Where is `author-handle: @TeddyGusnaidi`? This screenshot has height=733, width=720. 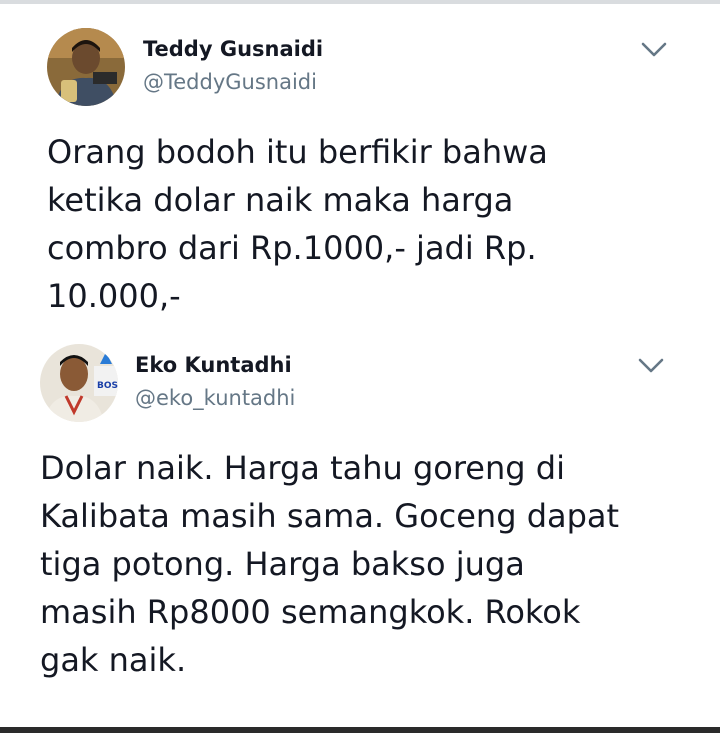
author-handle: @TeddyGusnaidi is located at coordinates (230, 82).